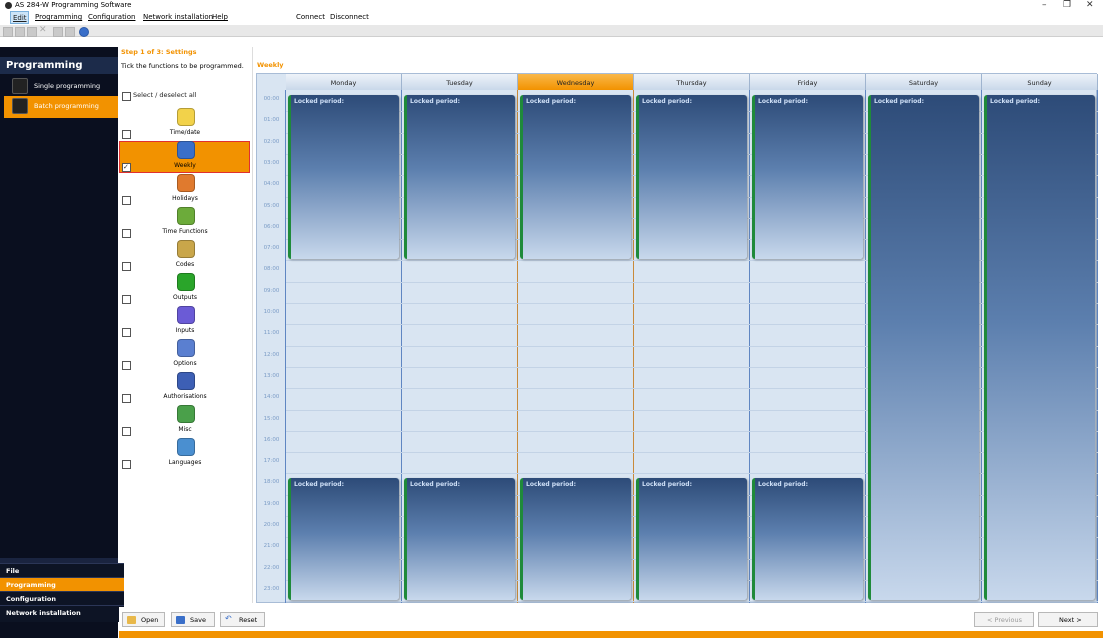  I want to click on reset-button: ↶ Reset, so click(242, 619).